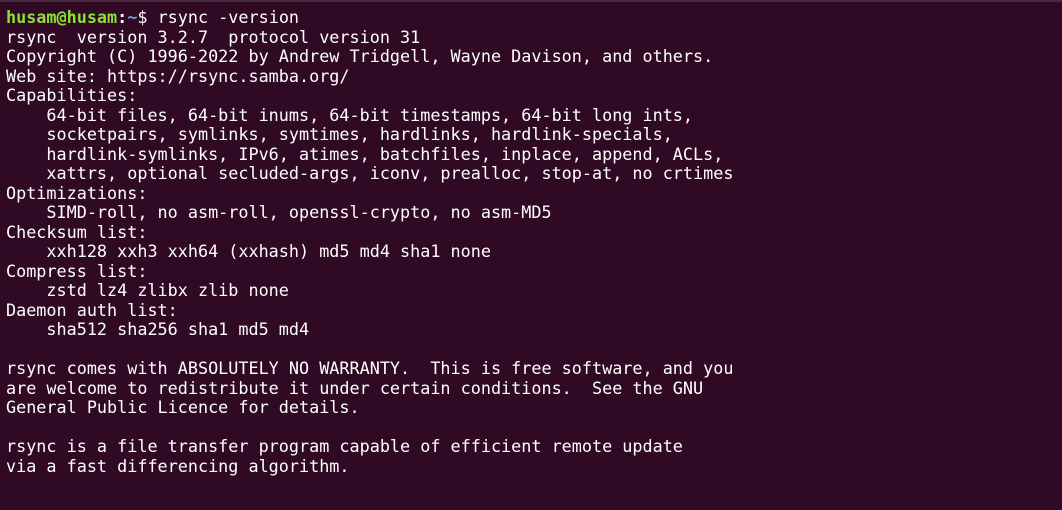 The height and width of the screenshot is (510, 1062). What do you see at coordinates (147, 290) in the screenshot?
I see `output-line: zstd lz4 zlibx zlib none` at bounding box center [147, 290].